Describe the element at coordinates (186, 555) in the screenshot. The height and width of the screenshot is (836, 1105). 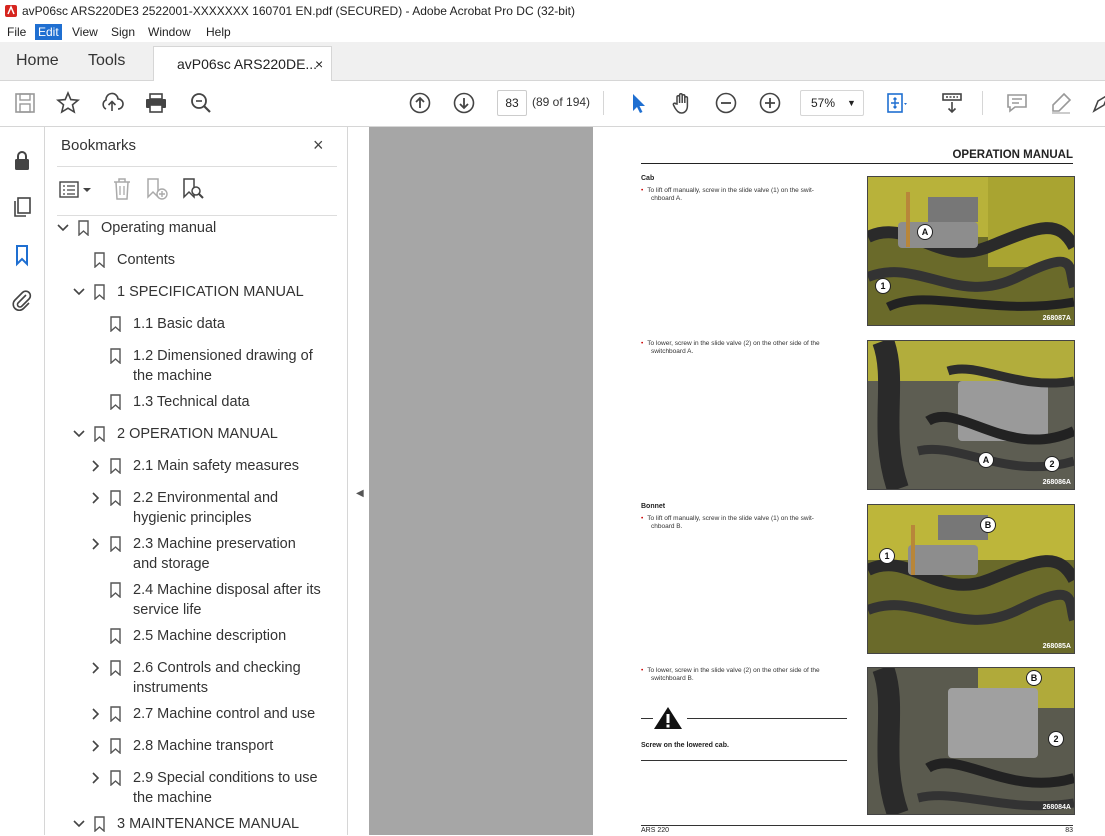
I see `bookmark-item: 2.3 Machine preservation and storage` at that location.